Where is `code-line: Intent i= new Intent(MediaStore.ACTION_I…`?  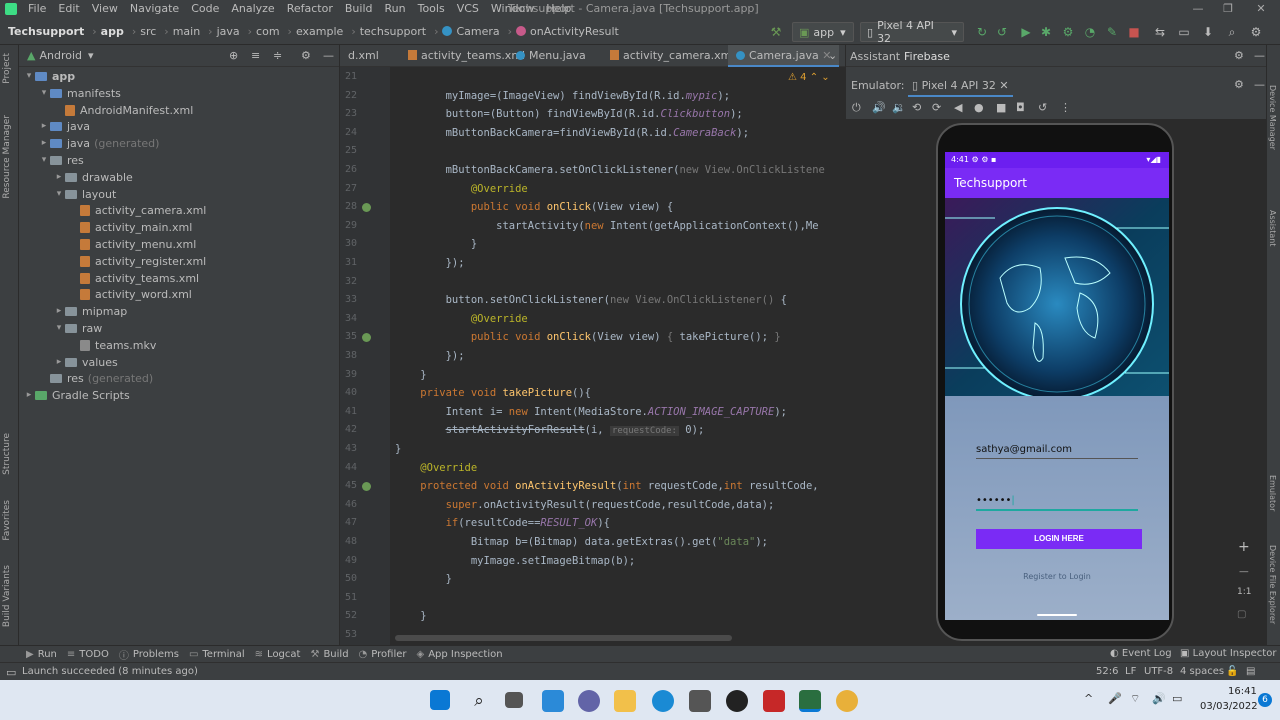
code-line: Intent i= new Intent(MediaStore.ACTION_I… is located at coordinates (591, 412).